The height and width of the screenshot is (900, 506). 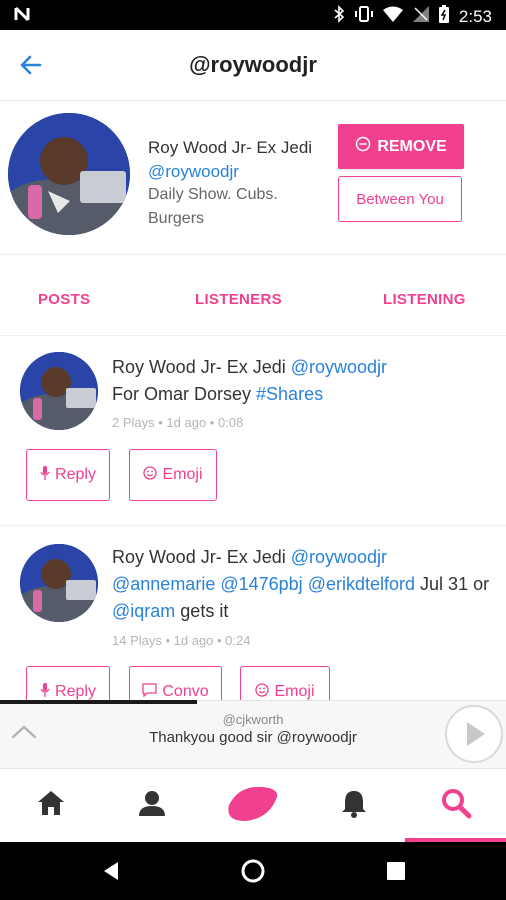 I want to click on profile-handle-link: @roywoodjr, so click(x=193, y=171).